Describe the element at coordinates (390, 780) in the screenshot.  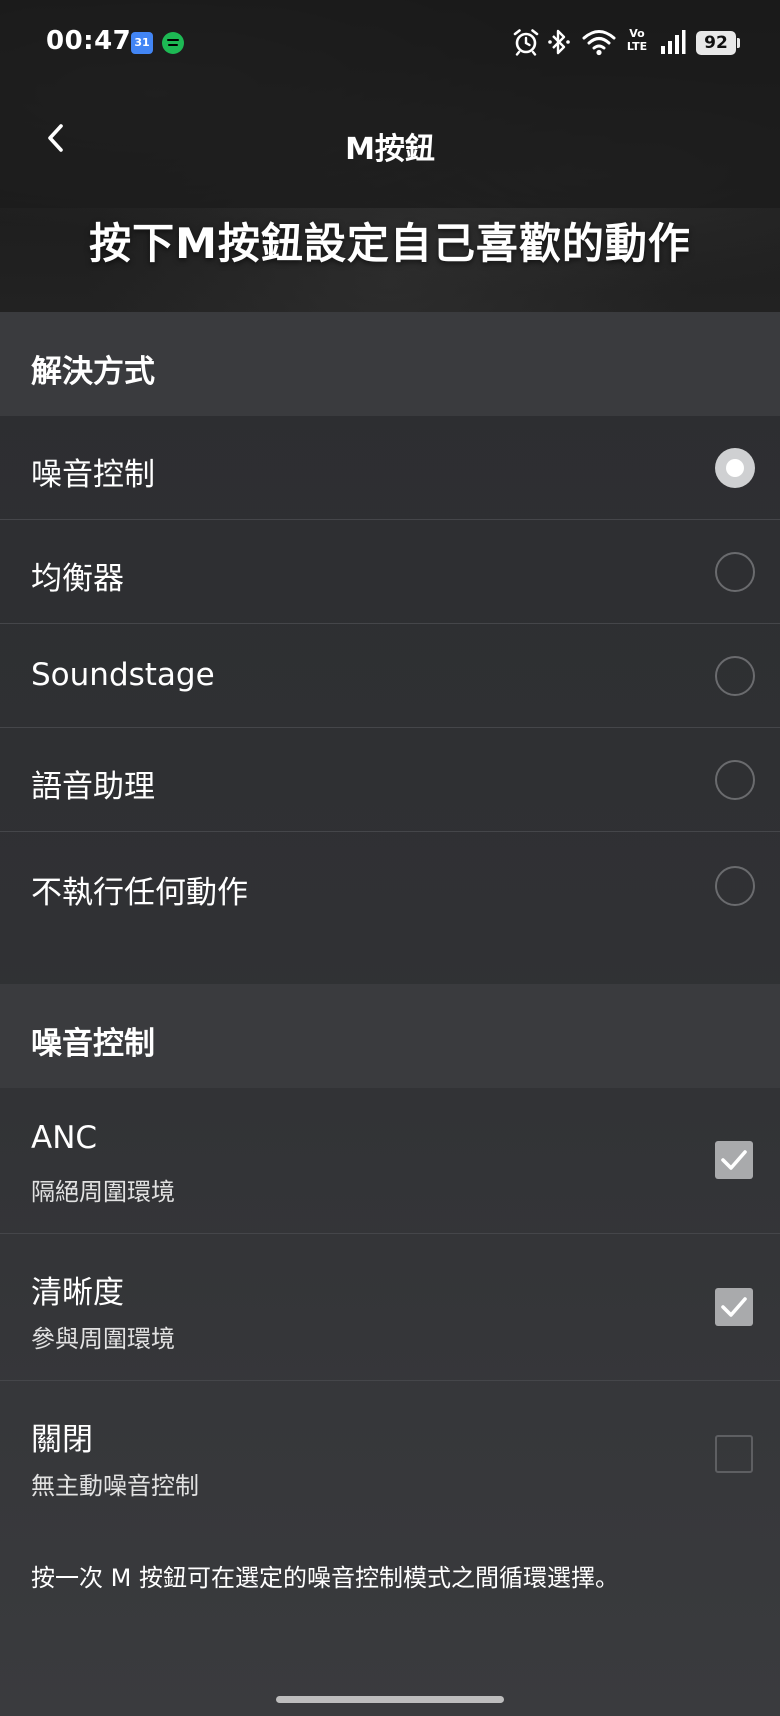
I see `option-row-voice-assistant: 語音助理` at that location.